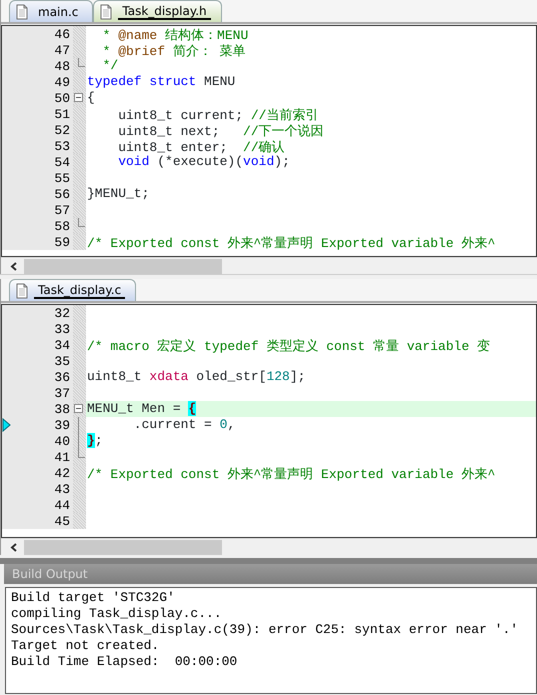  Describe the element at coordinates (62, 146) in the screenshot. I see `line-number: 53` at that location.